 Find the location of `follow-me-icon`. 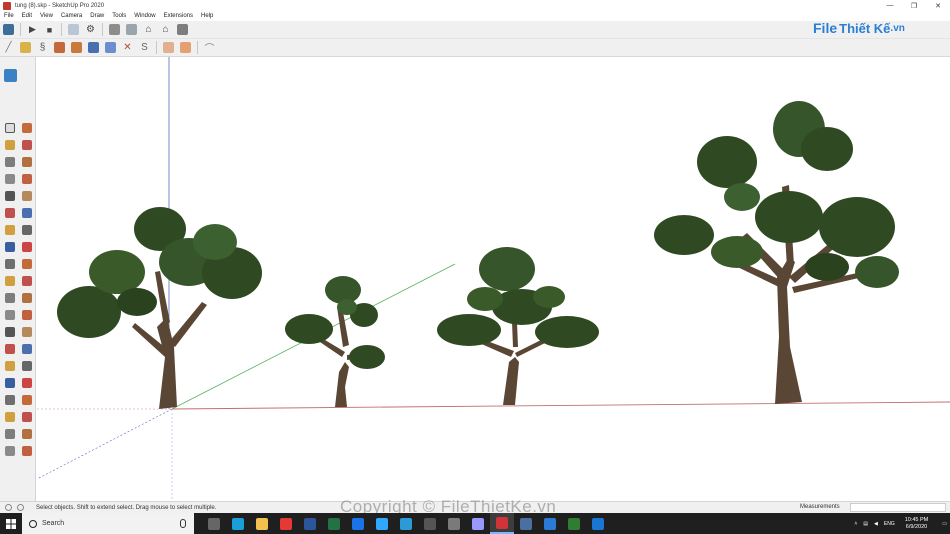

follow-me-icon is located at coordinates (26, 263).